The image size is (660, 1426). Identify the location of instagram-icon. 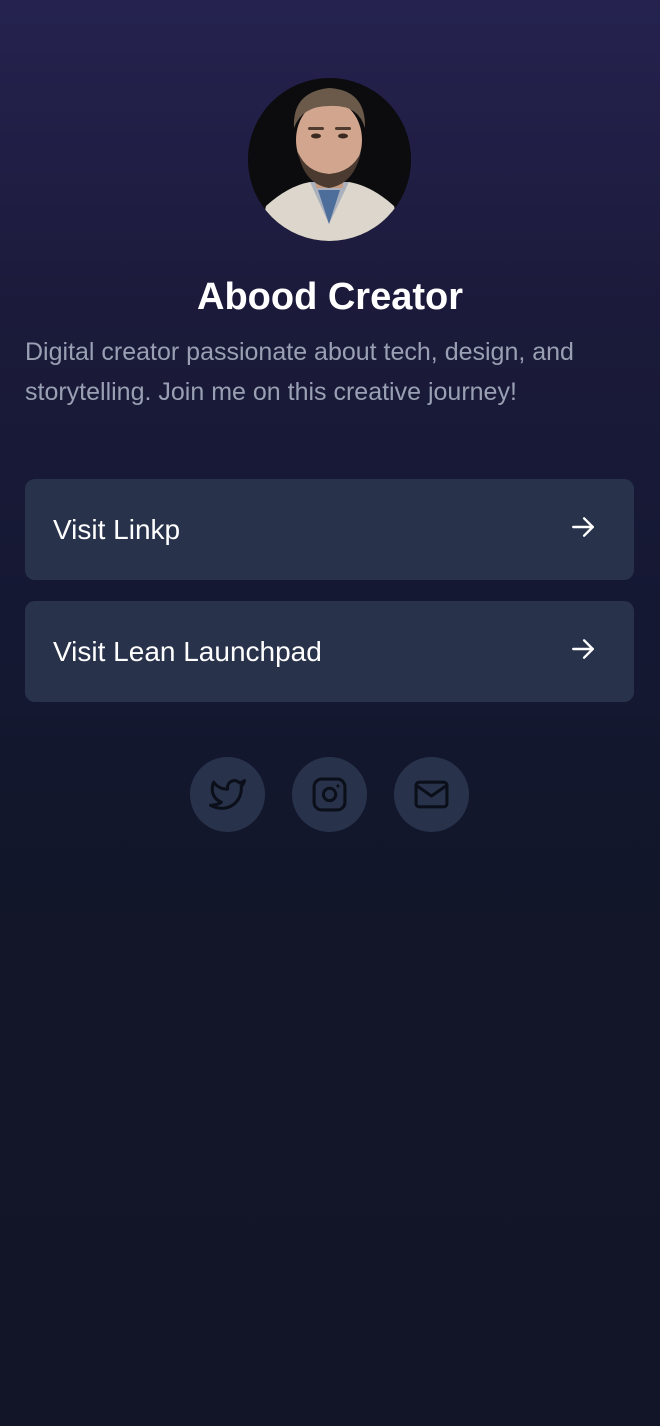
(329, 794).